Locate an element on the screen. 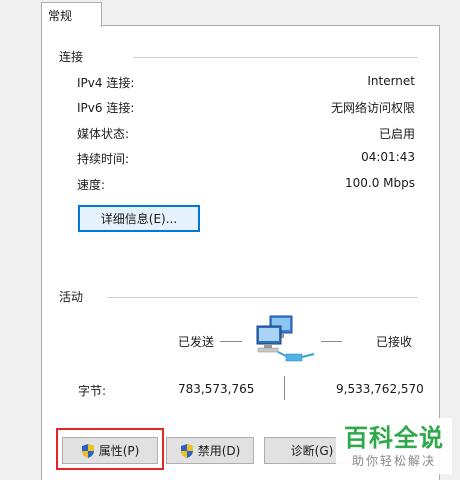  ipv4-value: Internet is located at coordinates (391, 81).